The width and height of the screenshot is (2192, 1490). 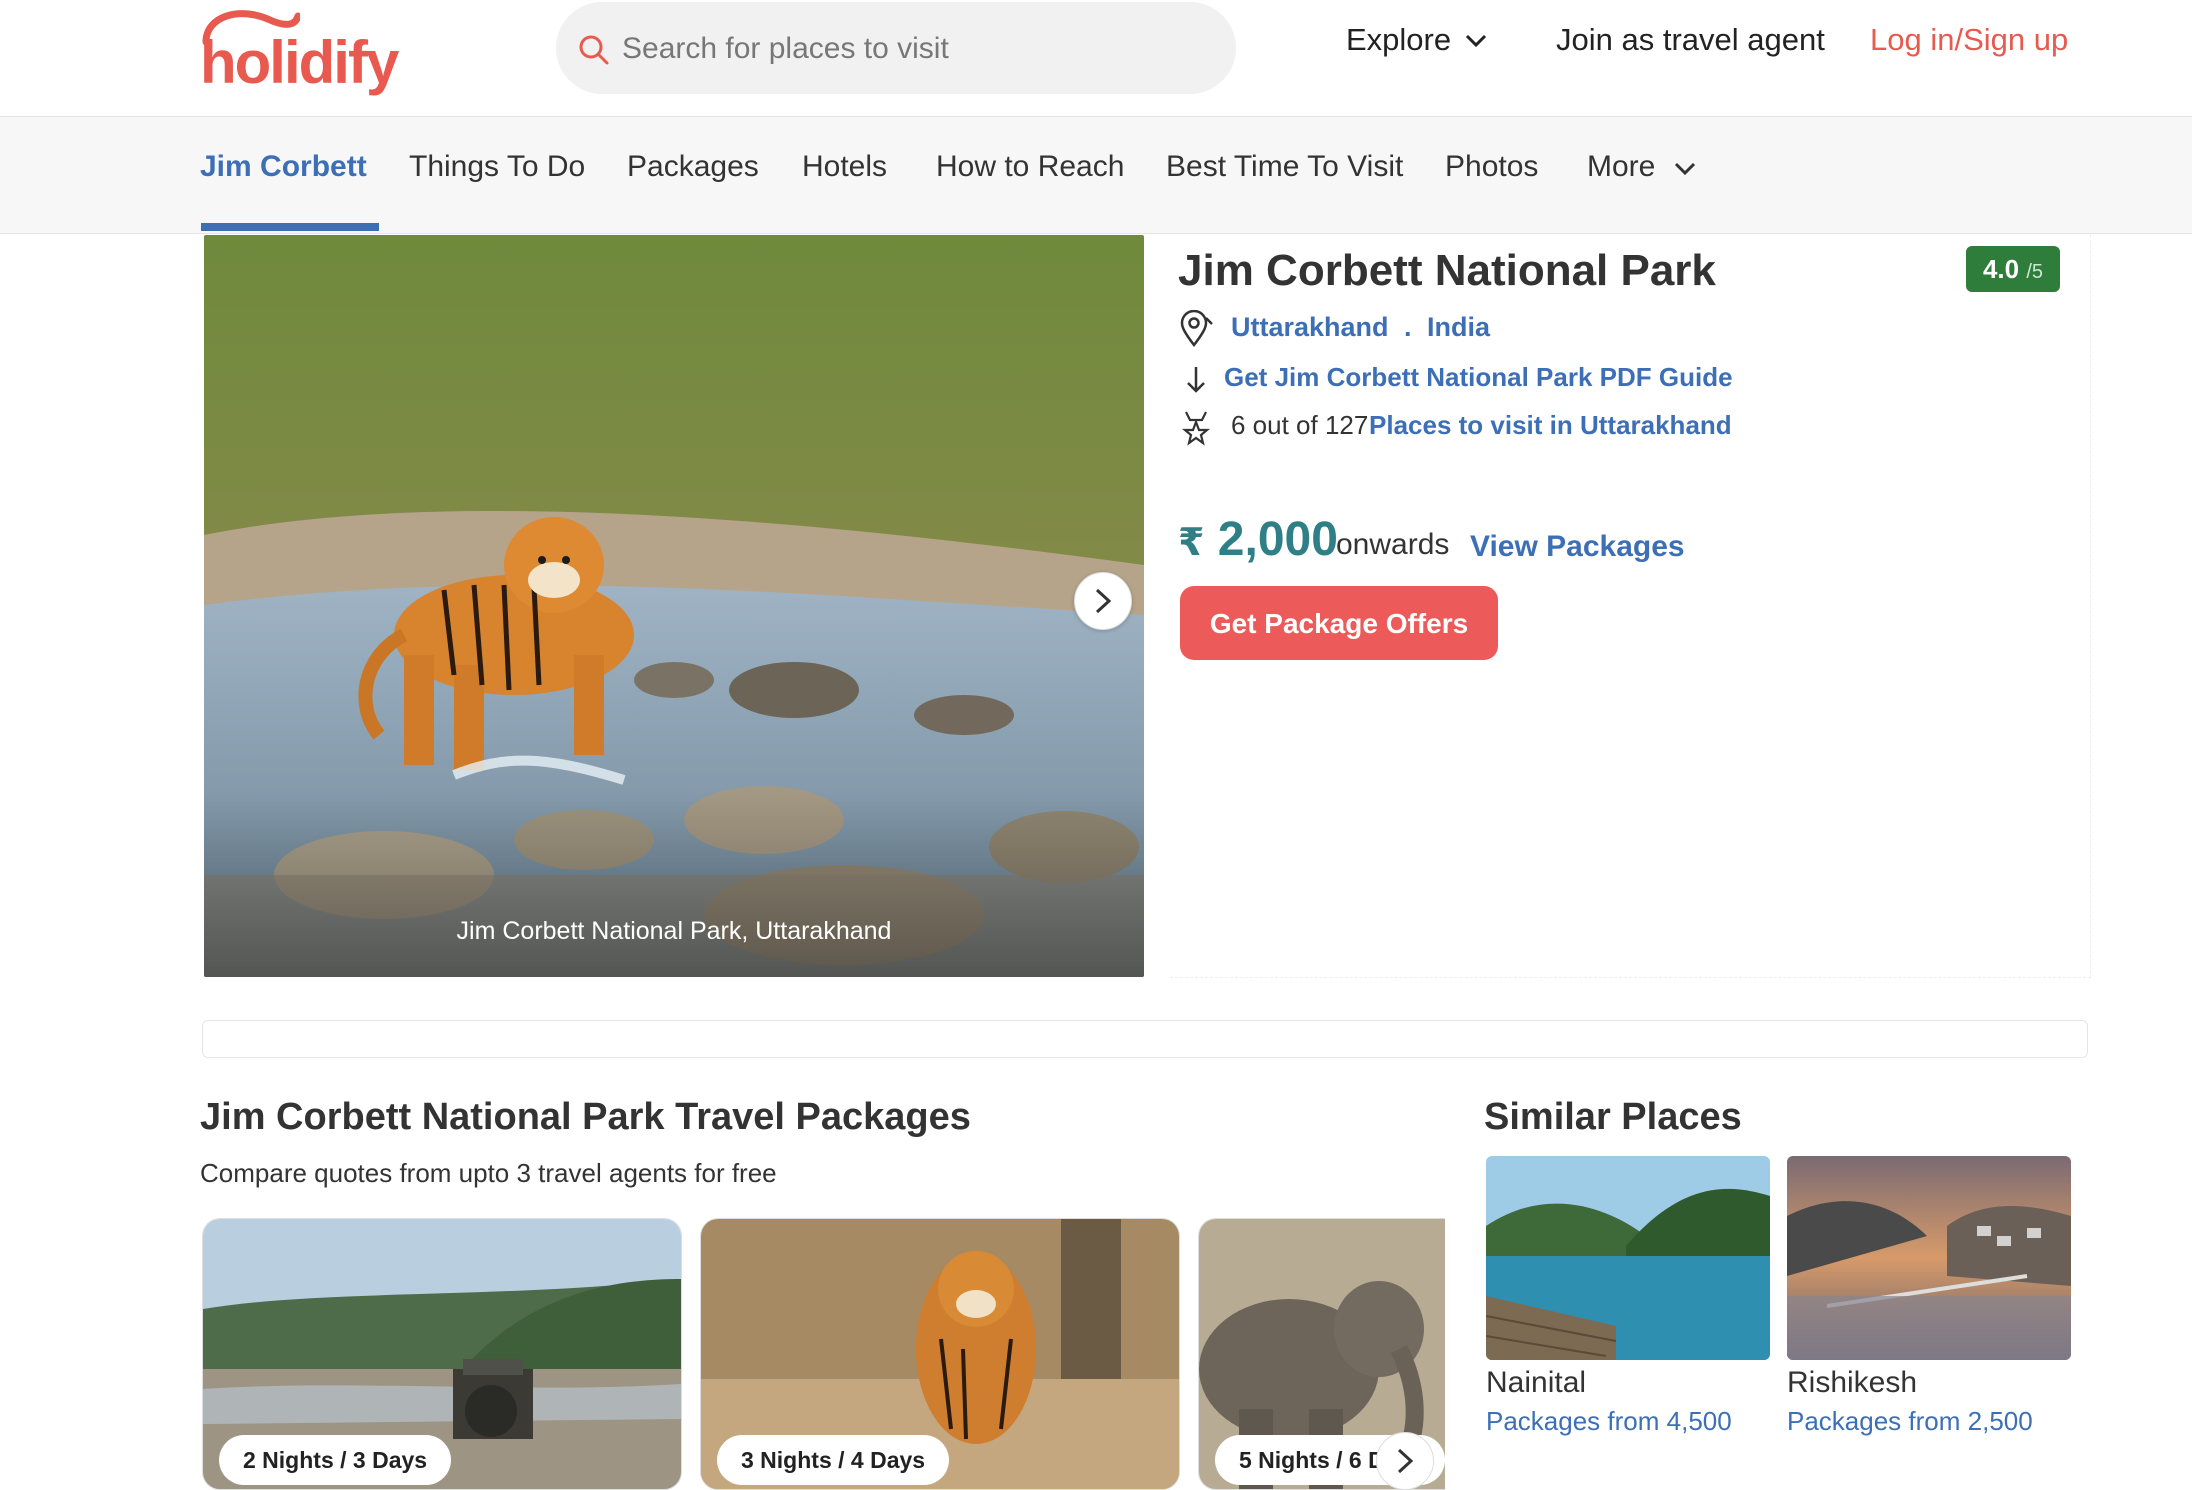 I want to click on rank-text: 6 out of 127, so click(x=1300, y=425).